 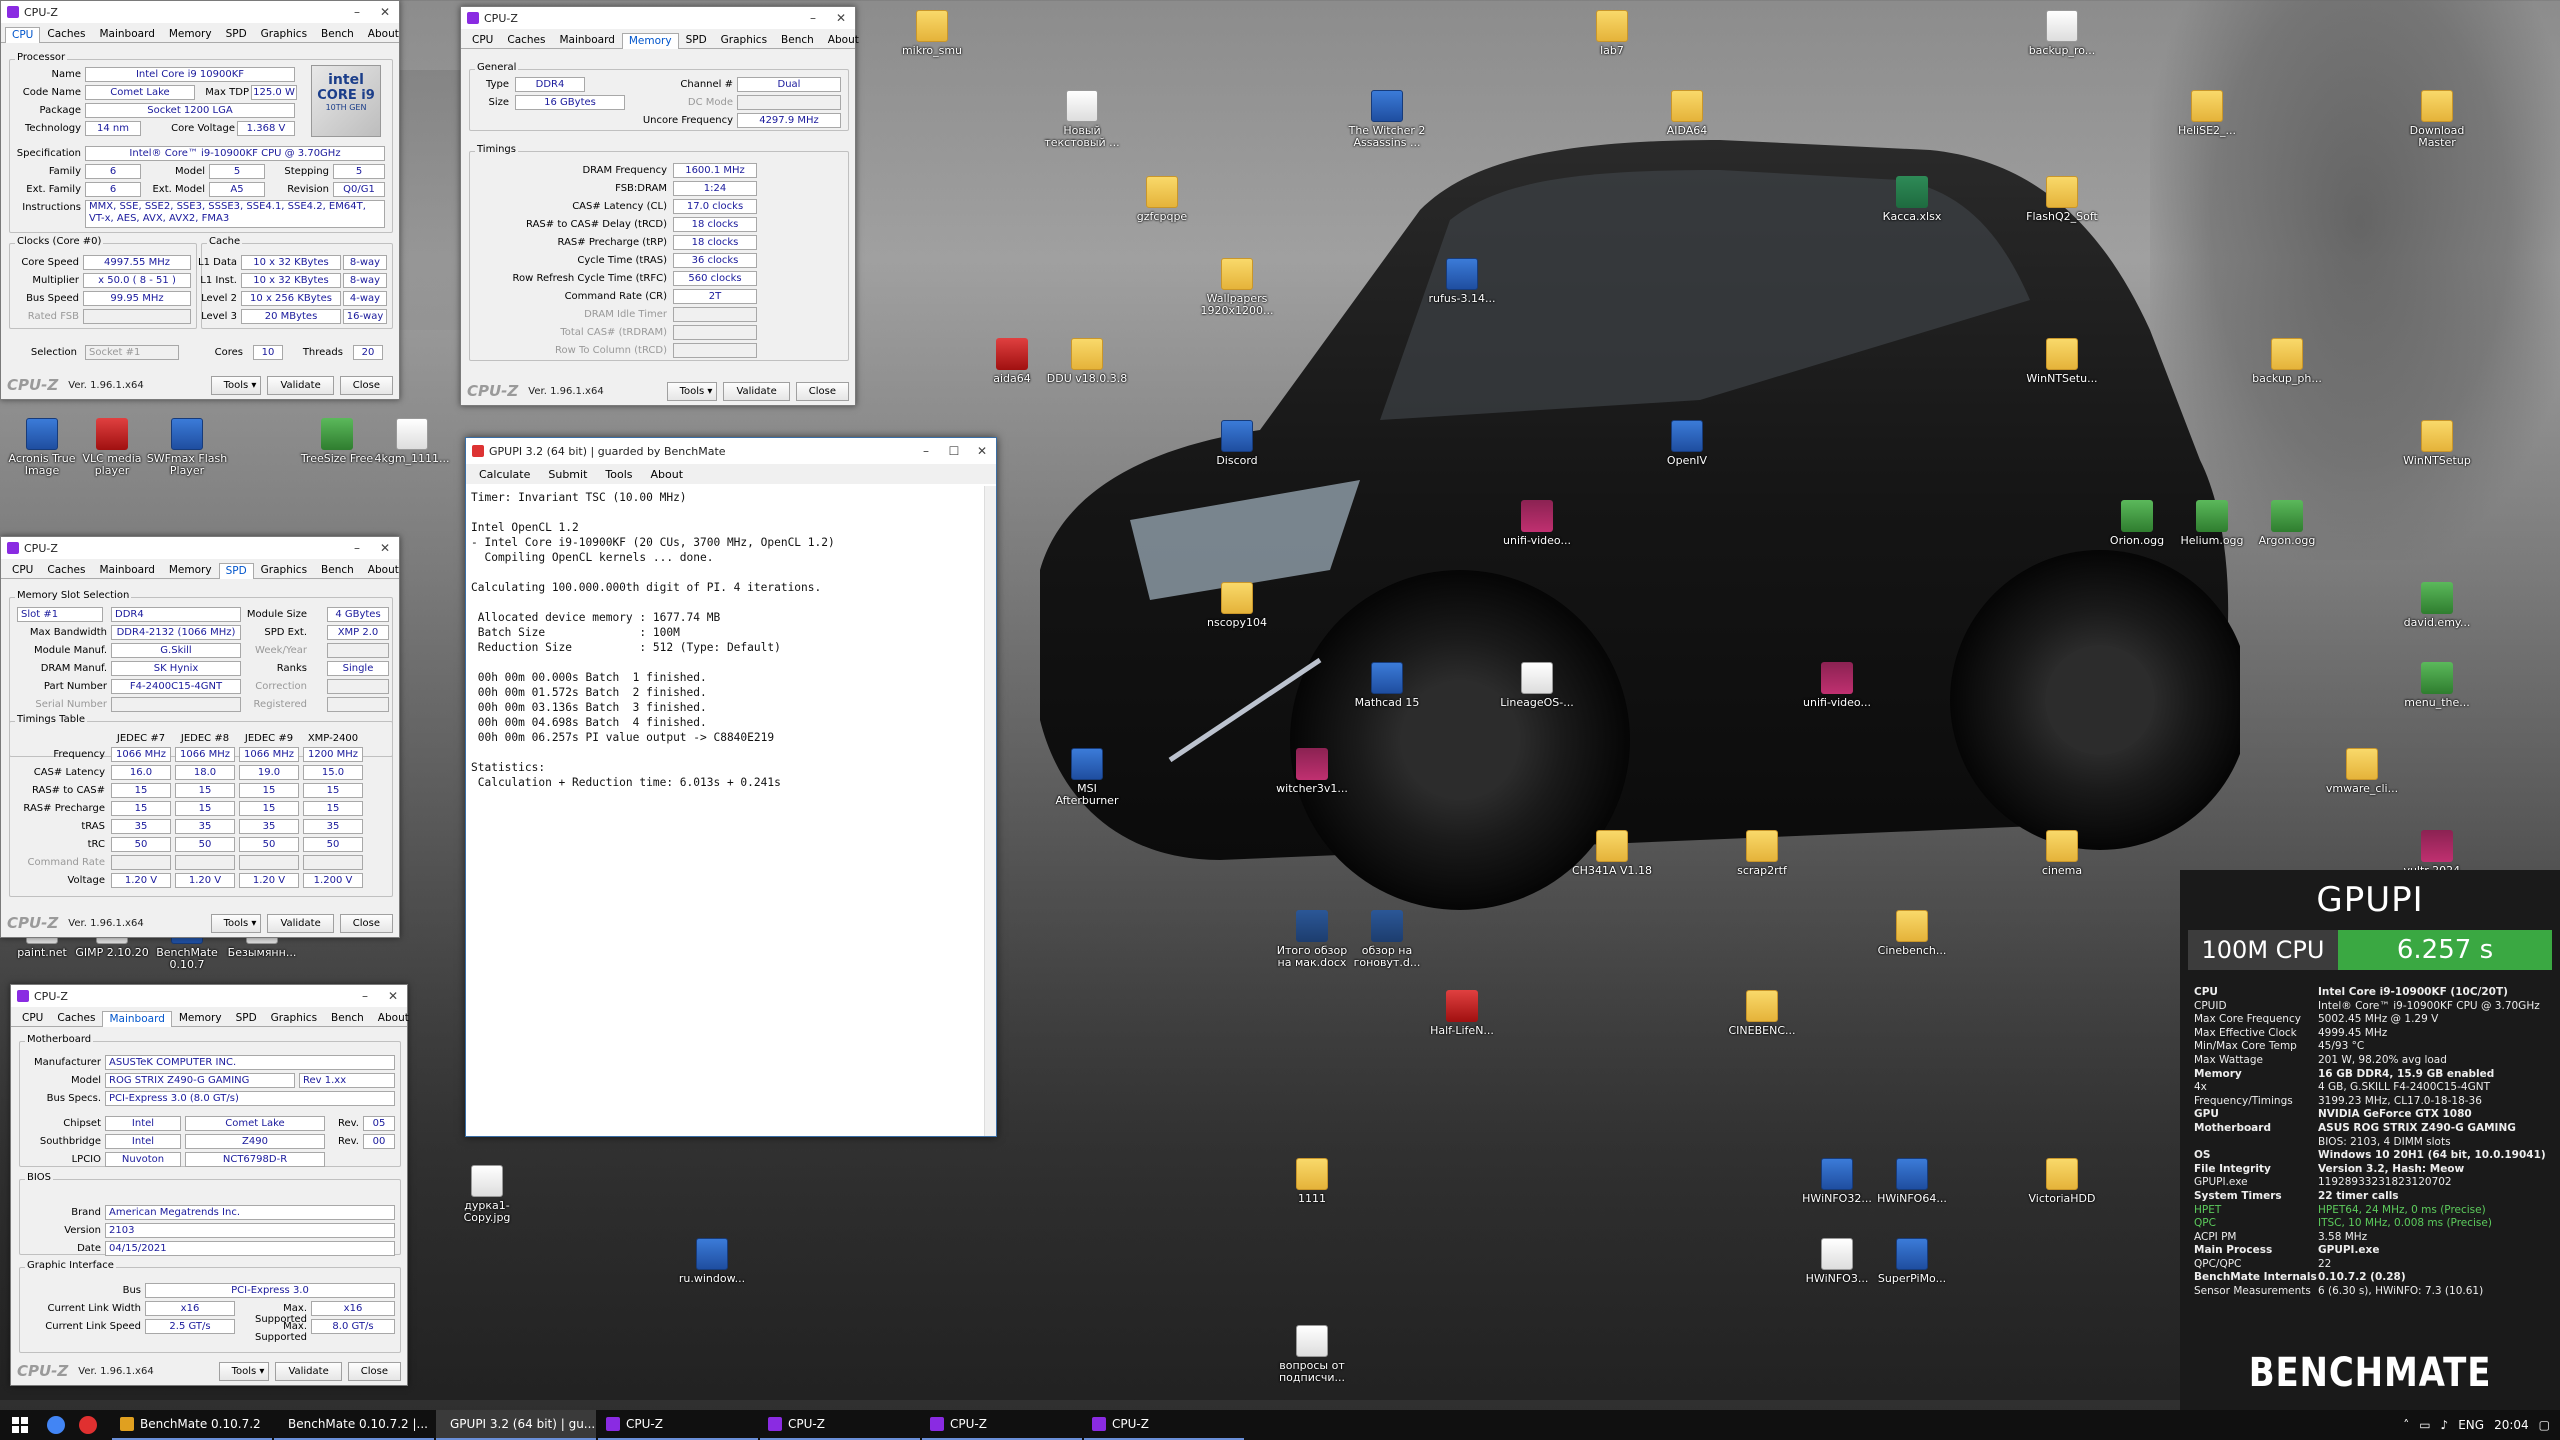 What do you see at coordinates (1237, 605) in the screenshot?
I see `desktop-icon: nscopy104` at bounding box center [1237, 605].